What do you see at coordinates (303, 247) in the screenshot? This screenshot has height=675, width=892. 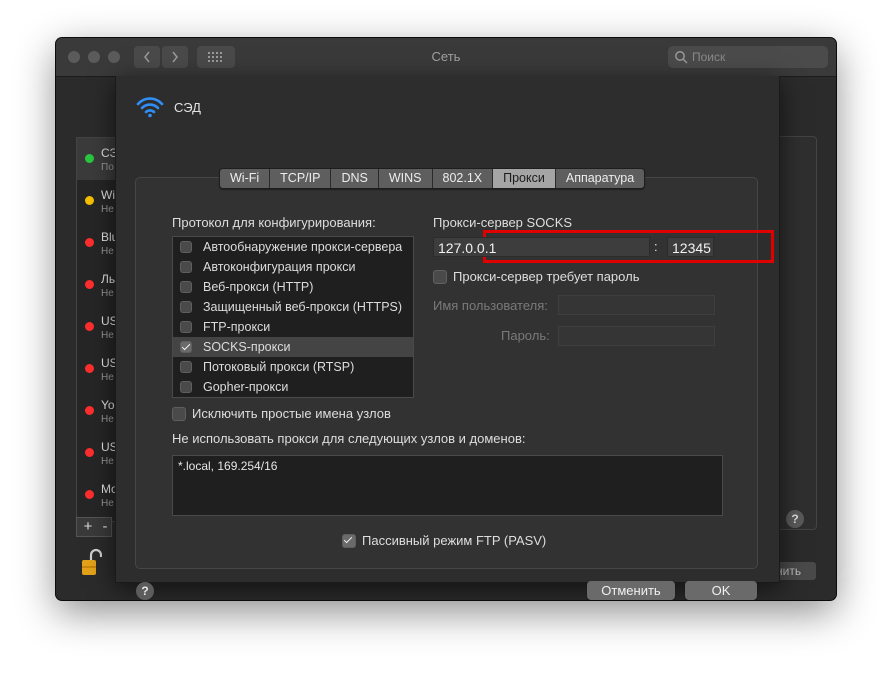 I see `protocol-label: Автообнаружение прокси-сервера` at bounding box center [303, 247].